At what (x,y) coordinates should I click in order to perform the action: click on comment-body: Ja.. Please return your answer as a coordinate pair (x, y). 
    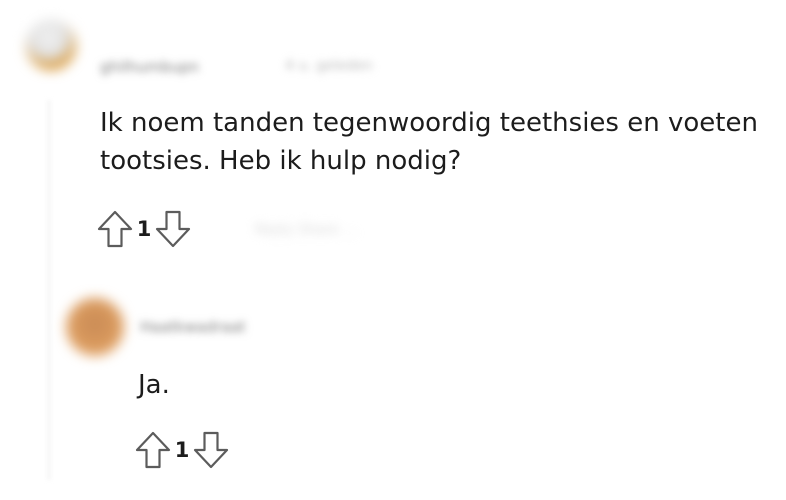
    Looking at the image, I should click on (154, 385).